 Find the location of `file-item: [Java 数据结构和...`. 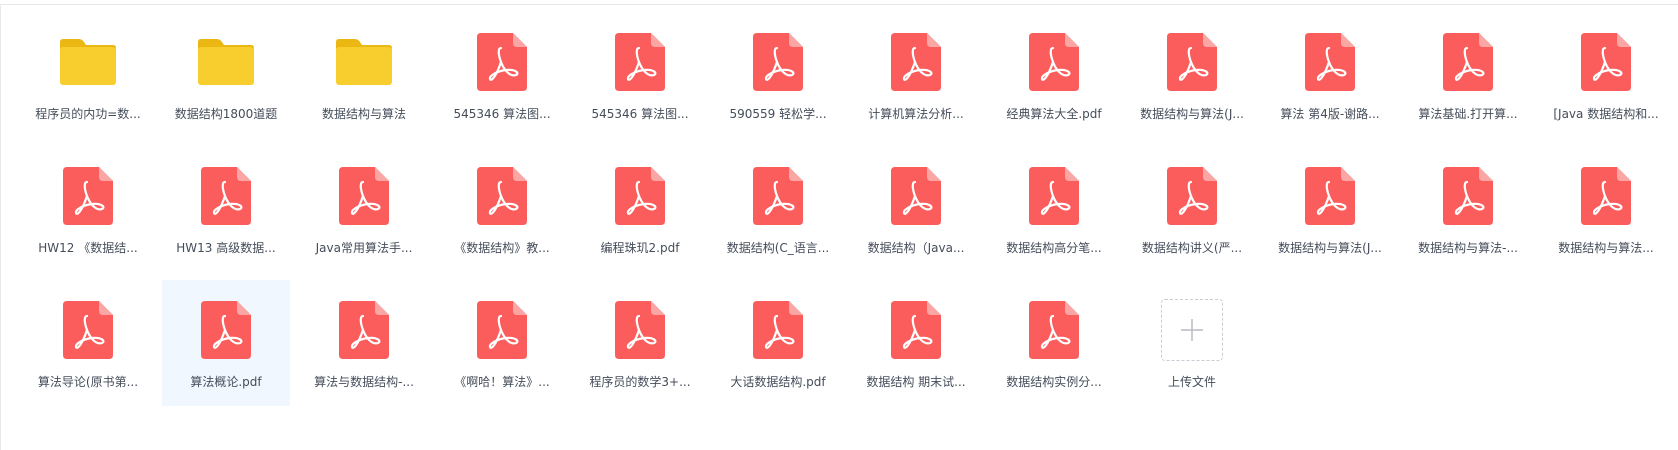

file-item: [Java 数据结构和... is located at coordinates (1606, 75).